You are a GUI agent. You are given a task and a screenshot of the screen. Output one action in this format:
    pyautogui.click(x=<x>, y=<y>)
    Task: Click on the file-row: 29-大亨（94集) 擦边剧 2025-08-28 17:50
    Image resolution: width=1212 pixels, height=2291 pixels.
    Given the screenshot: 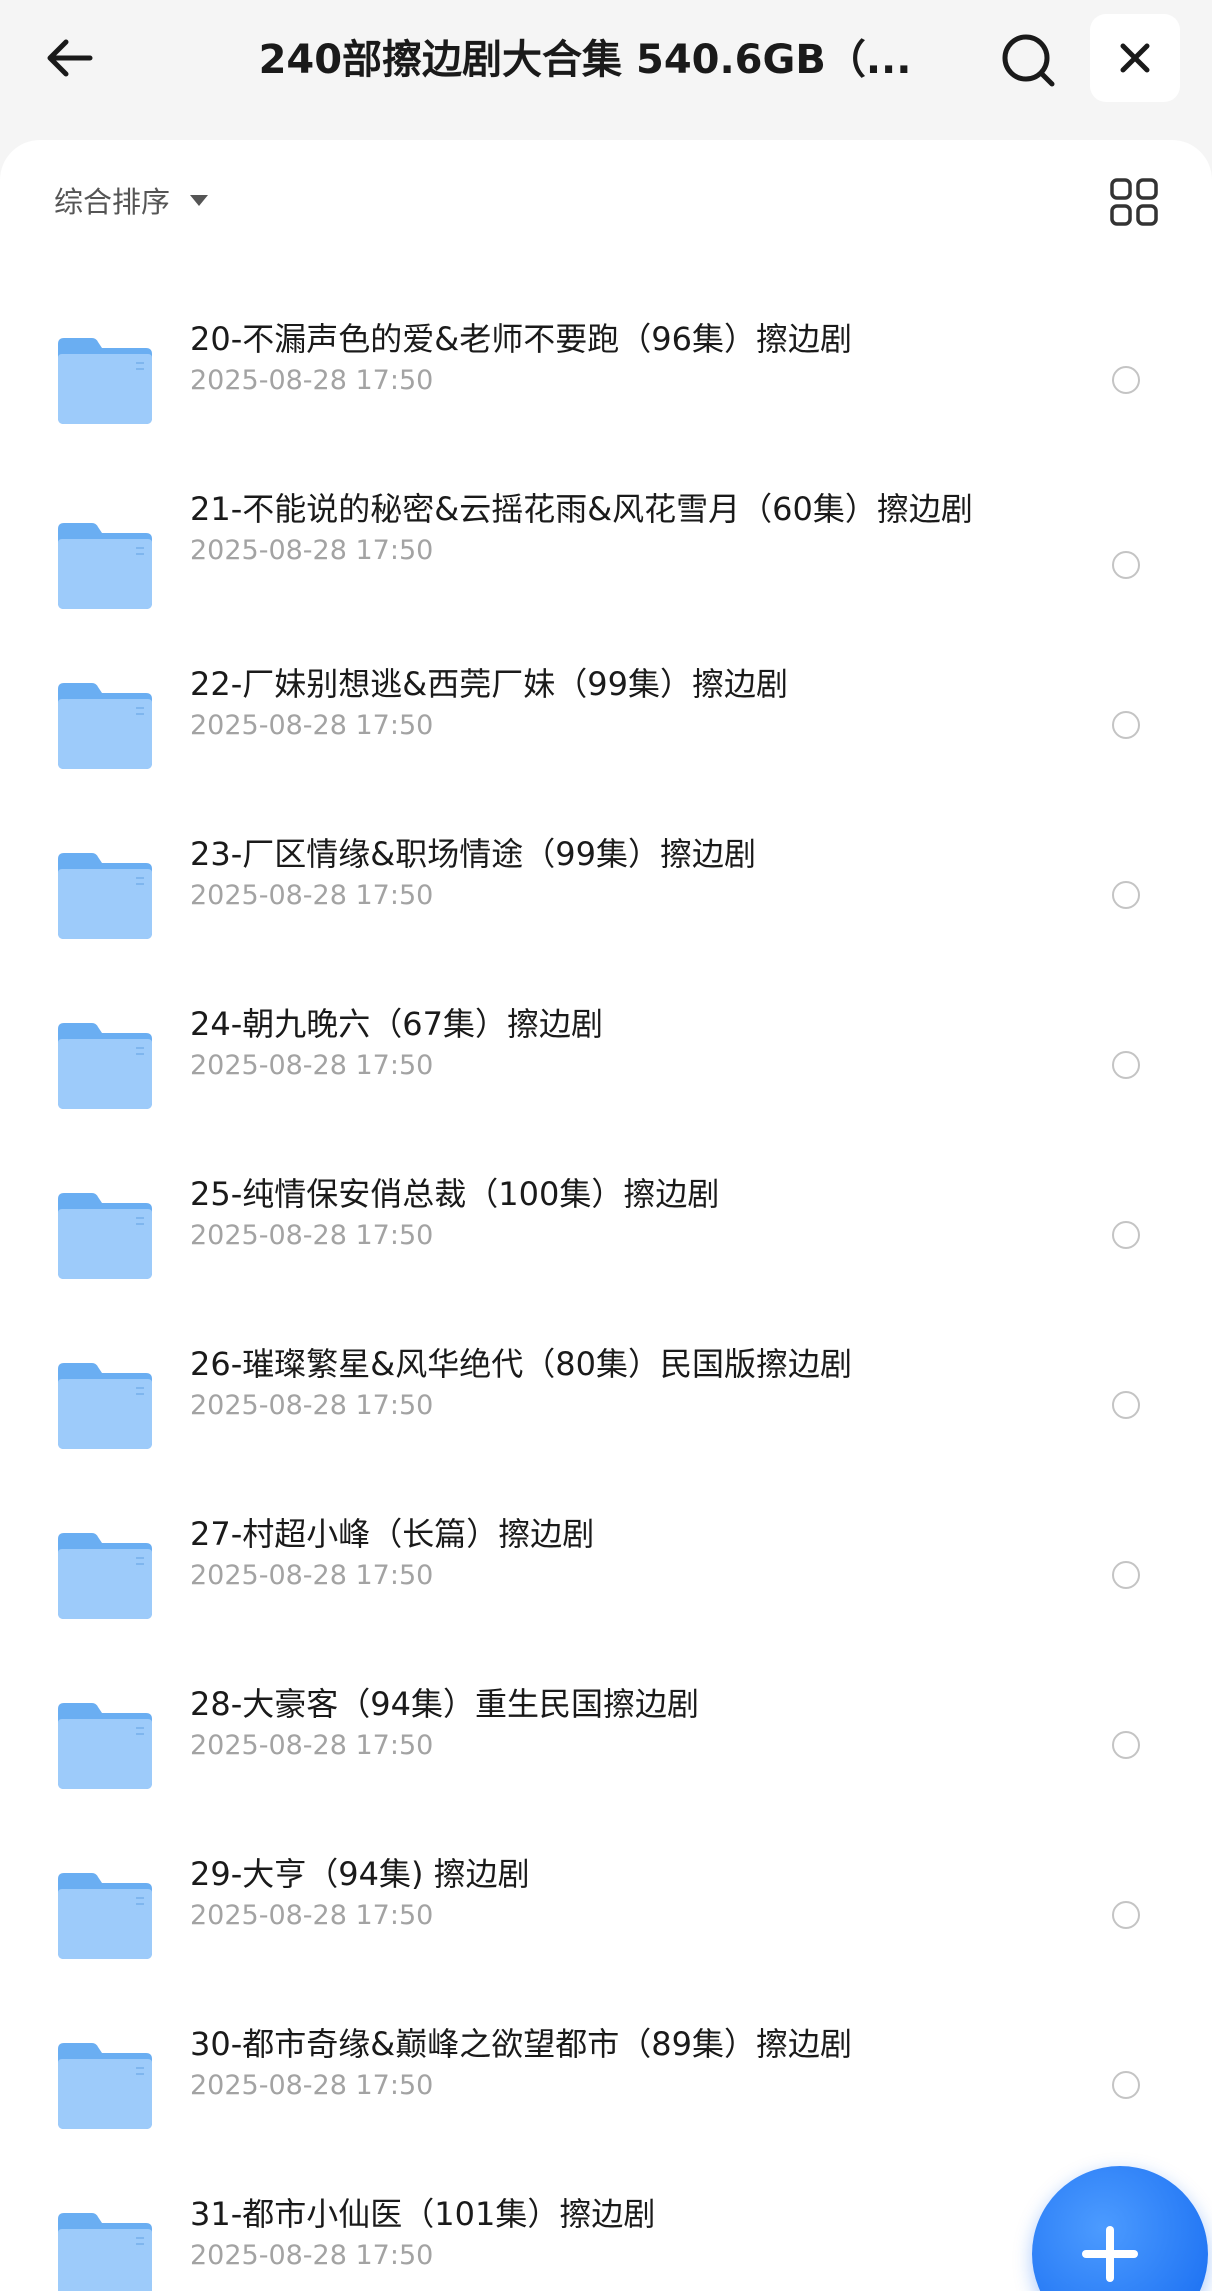 What is the action you would take?
    pyautogui.click(x=606, y=1915)
    